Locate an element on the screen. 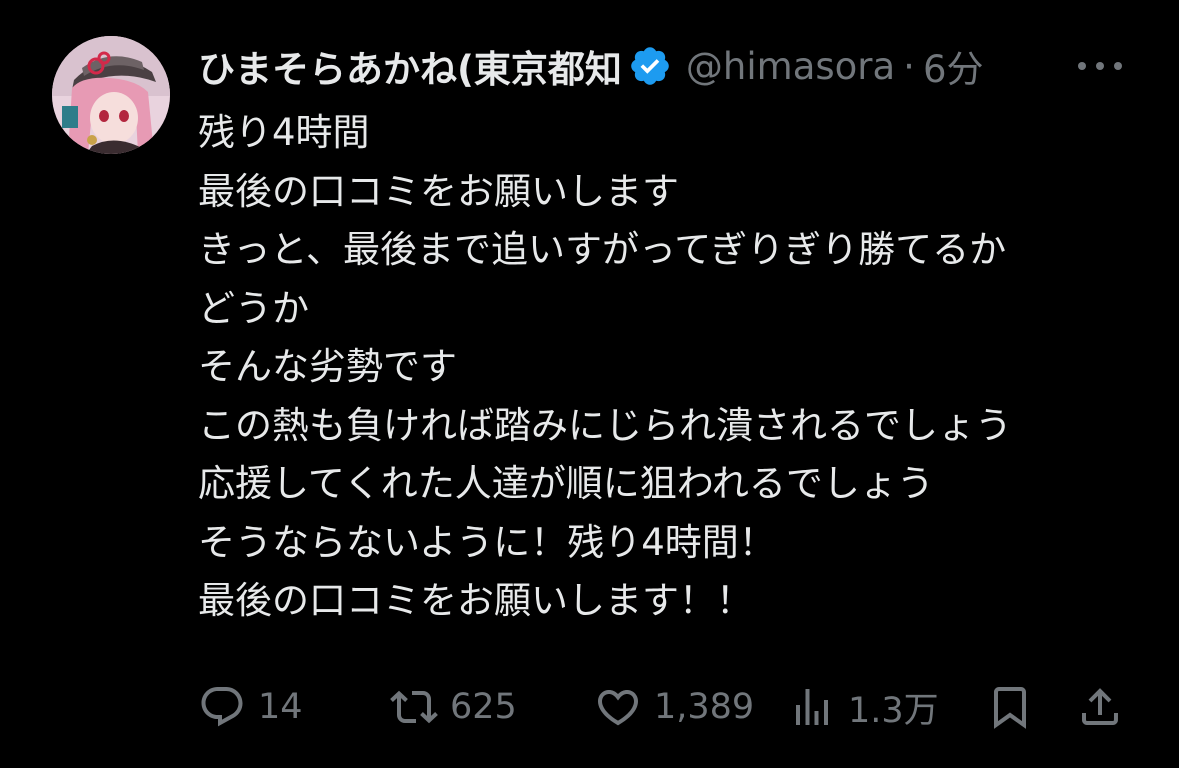  verified-badge-icon is located at coordinates (650, 66).